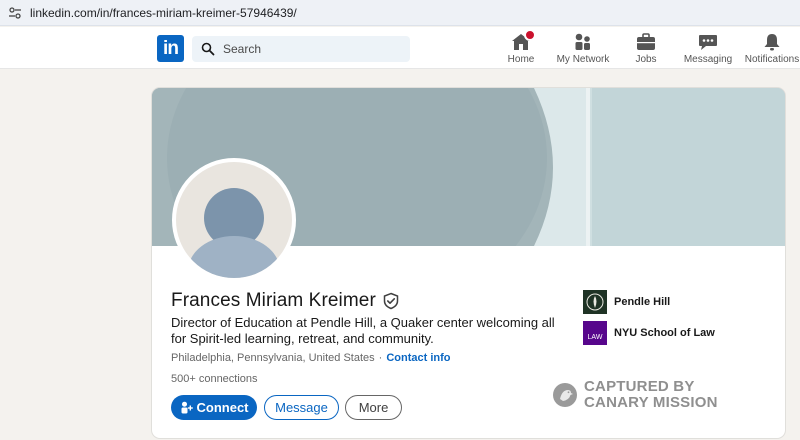 Image resolution: width=800 pixels, height=440 pixels. I want to click on top-navigation: in Home My Network, so click(400, 48).